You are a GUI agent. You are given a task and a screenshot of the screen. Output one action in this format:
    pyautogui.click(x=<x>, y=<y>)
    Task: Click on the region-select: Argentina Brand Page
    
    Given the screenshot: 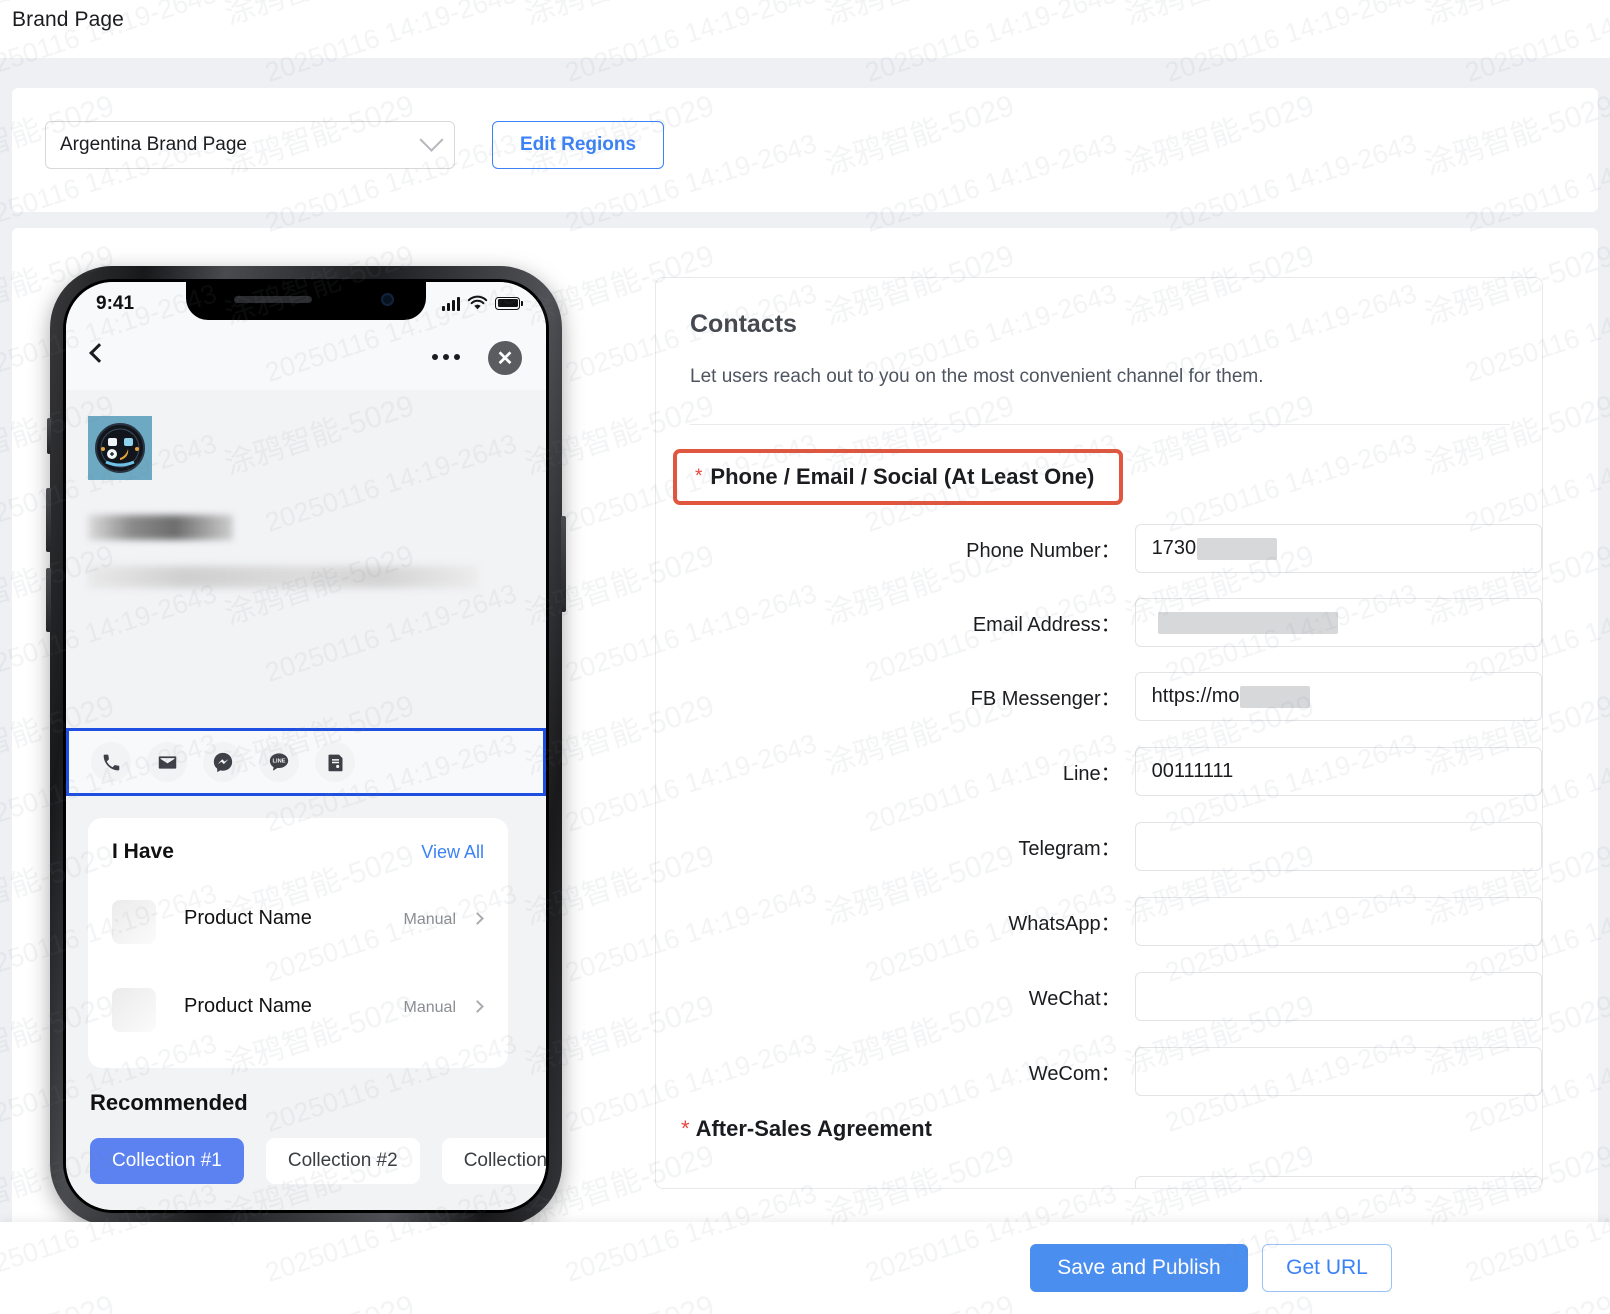 What is the action you would take?
    pyautogui.click(x=250, y=145)
    